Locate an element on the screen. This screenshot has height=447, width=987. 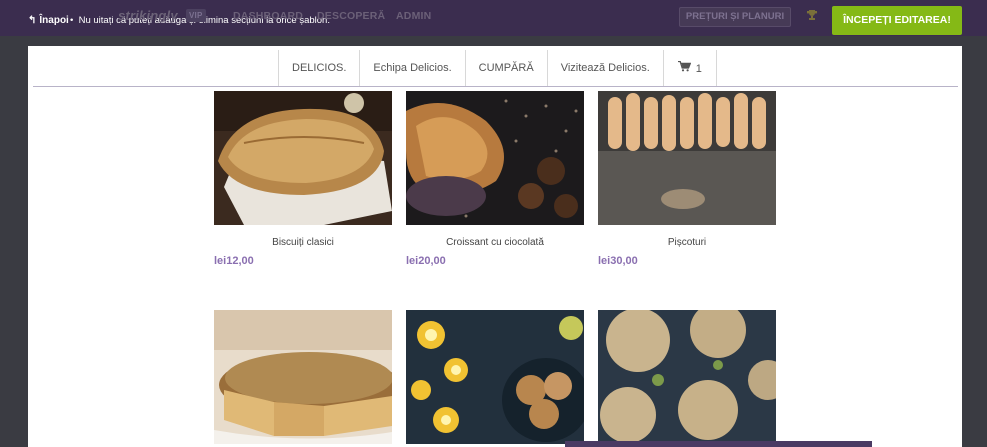
back-arrow-icon: ↰ is located at coordinates (32, 20).